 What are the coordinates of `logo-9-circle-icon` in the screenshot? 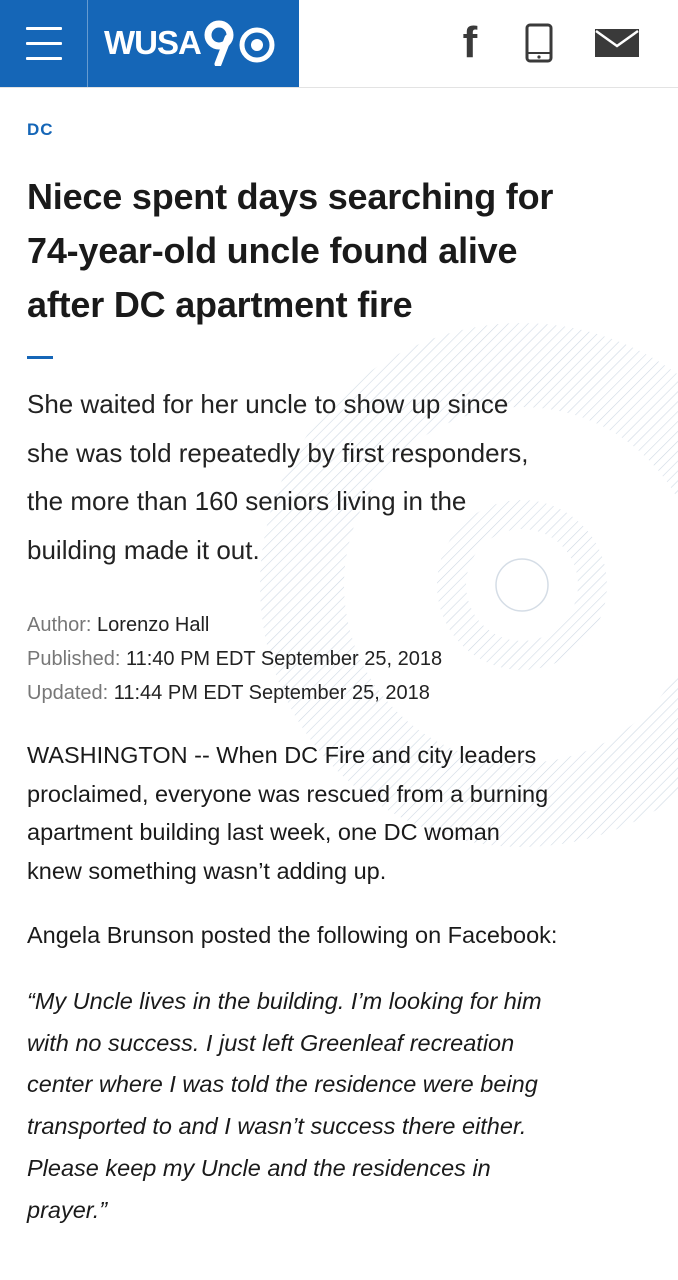 It's located at (239, 43).